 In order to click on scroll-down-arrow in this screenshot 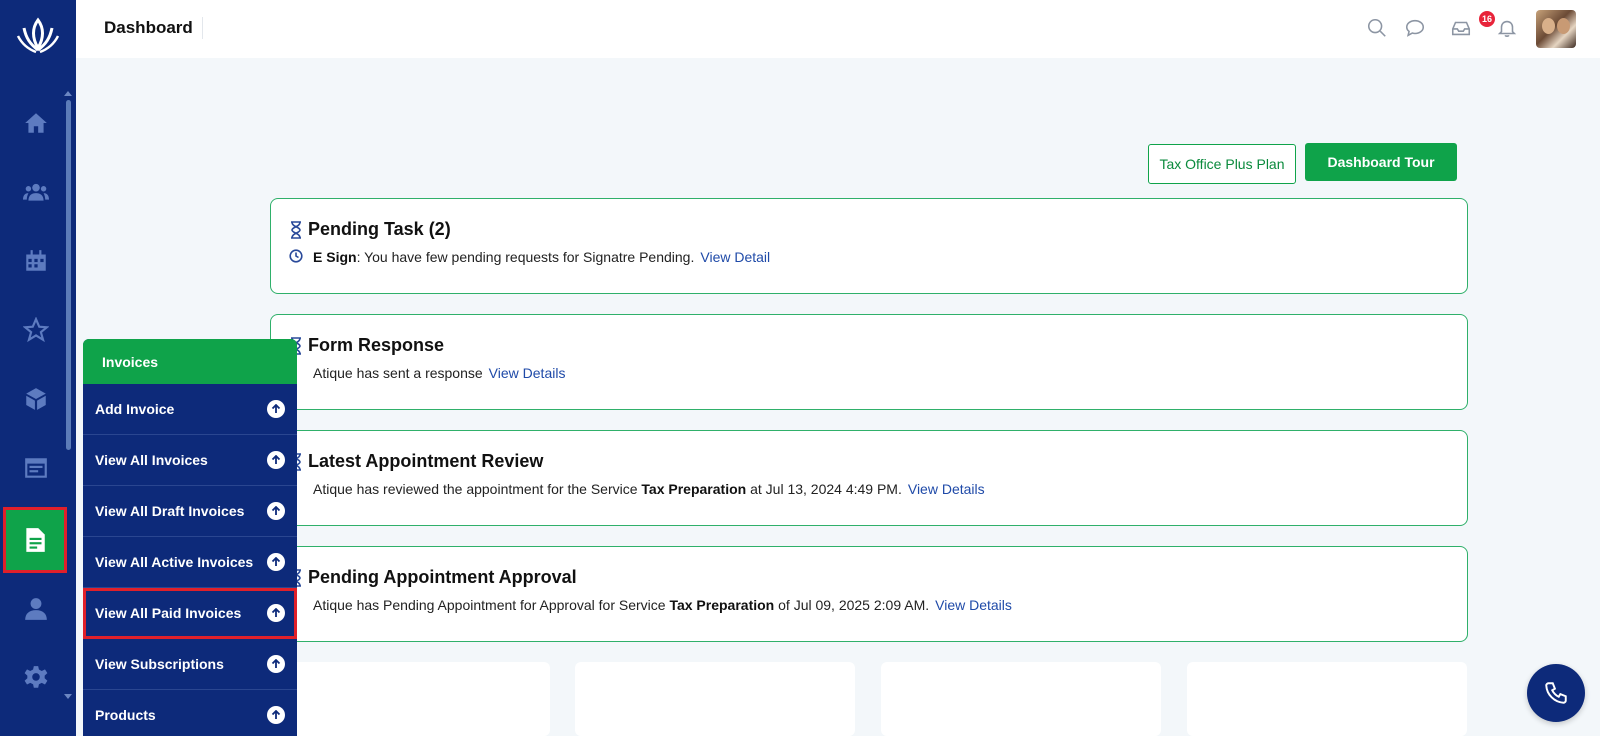, I will do `click(68, 696)`.